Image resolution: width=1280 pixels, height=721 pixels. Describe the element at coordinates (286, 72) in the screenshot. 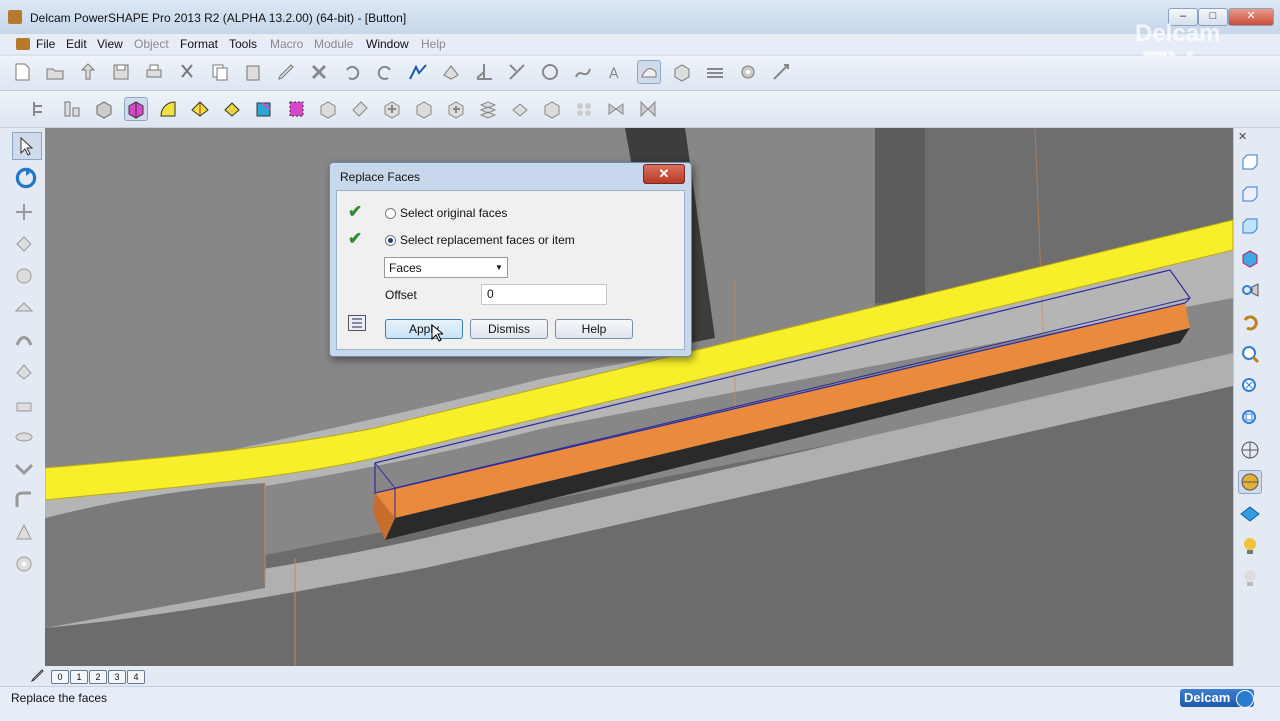

I see `edit-pen-icon` at that location.